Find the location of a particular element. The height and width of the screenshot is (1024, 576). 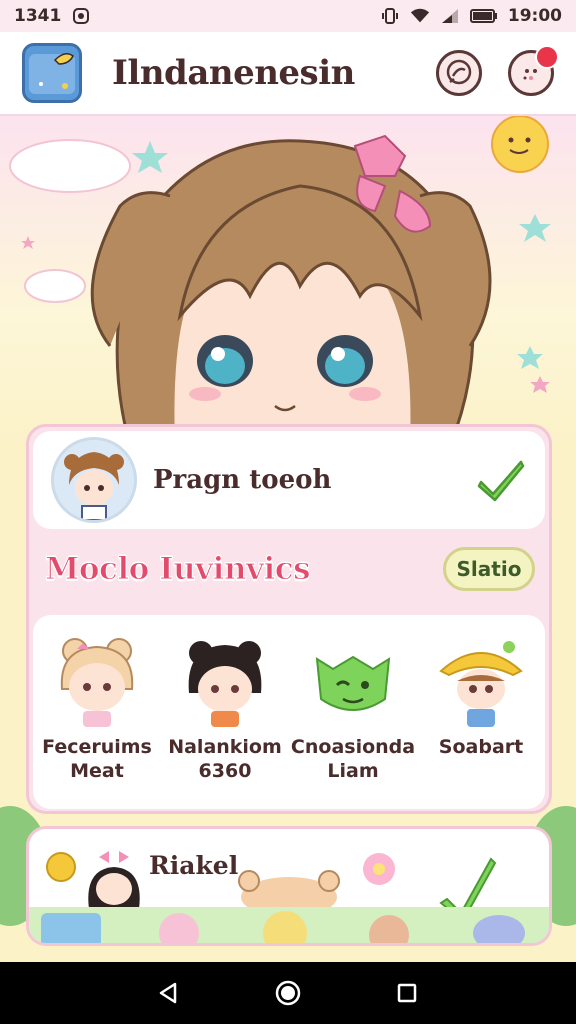

profile-icon is located at coordinates (533, 70).